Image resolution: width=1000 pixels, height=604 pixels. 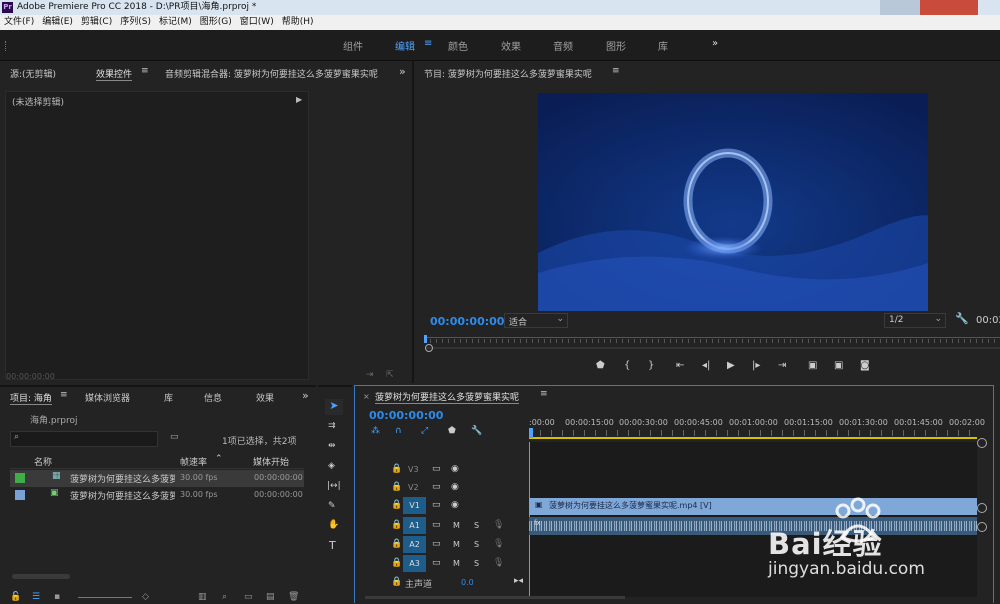 I want to click on tab-audio-clip-mixer: 音频剪辑混合器: 菠萝树为何要挂这么多菠萝蜜果实呢, so click(x=274, y=73).